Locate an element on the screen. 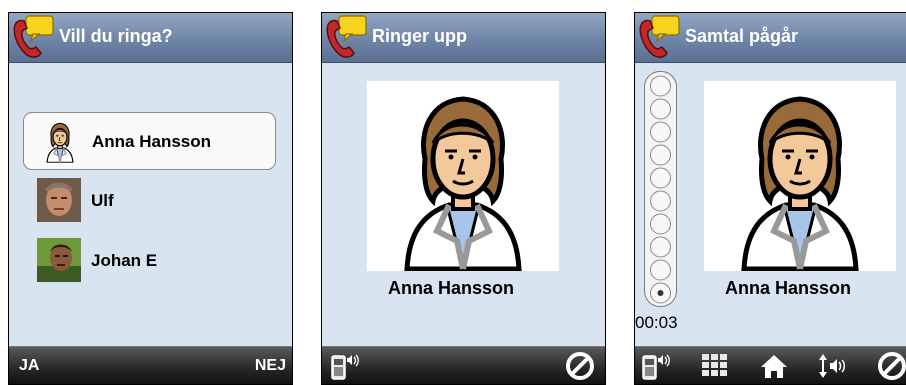 This screenshot has width=906, height=385. screen-title: Ringer upp is located at coordinates (419, 36).